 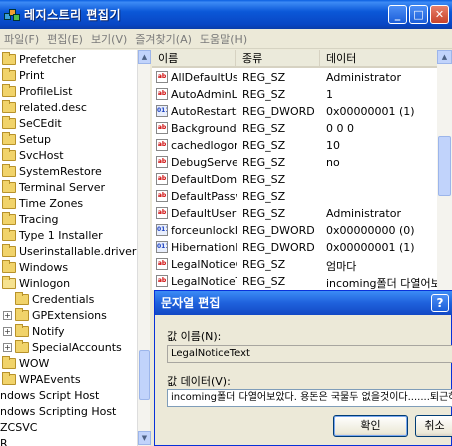 What do you see at coordinates (72, 15) in the screenshot?
I see `window-title: 레지스트리 편집기` at bounding box center [72, 15].